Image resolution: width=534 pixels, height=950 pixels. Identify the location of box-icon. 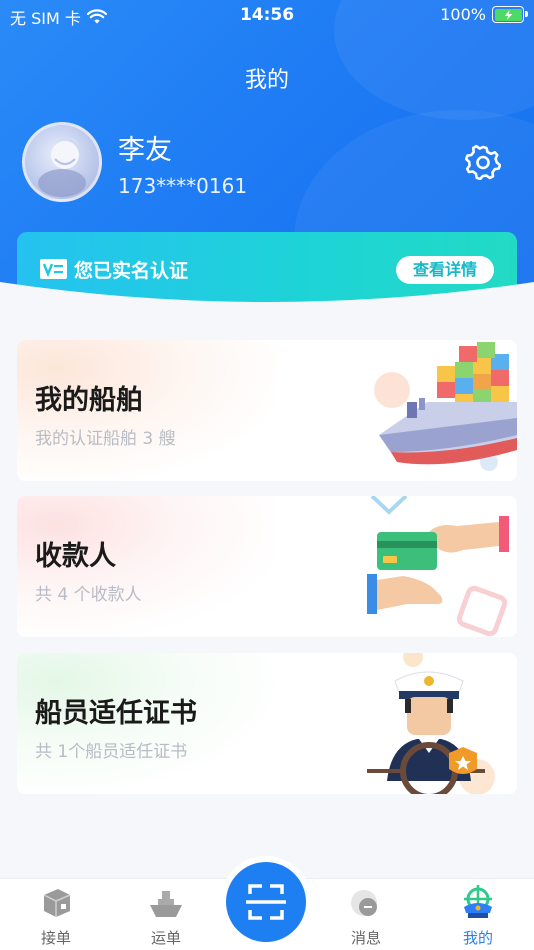
(57, 903).